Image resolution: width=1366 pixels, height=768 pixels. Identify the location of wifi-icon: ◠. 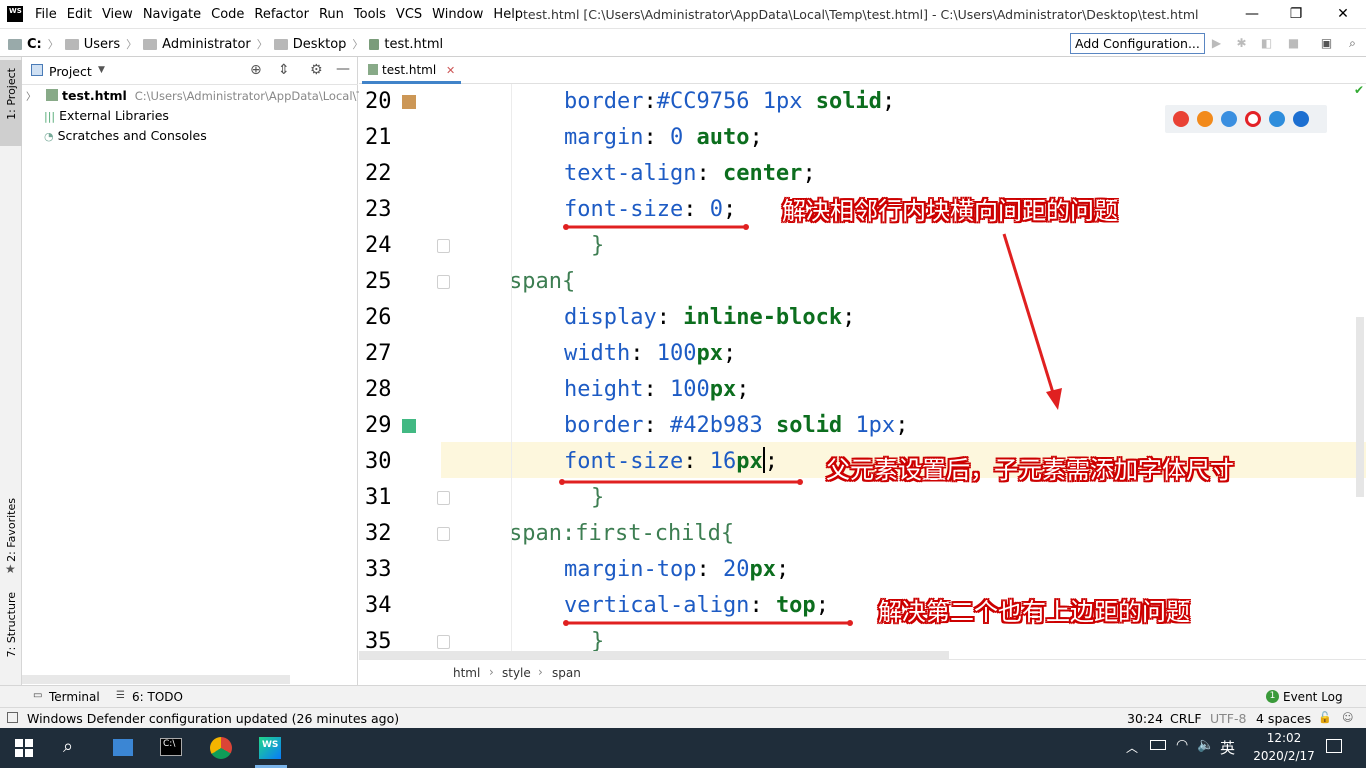
(1182, 745).